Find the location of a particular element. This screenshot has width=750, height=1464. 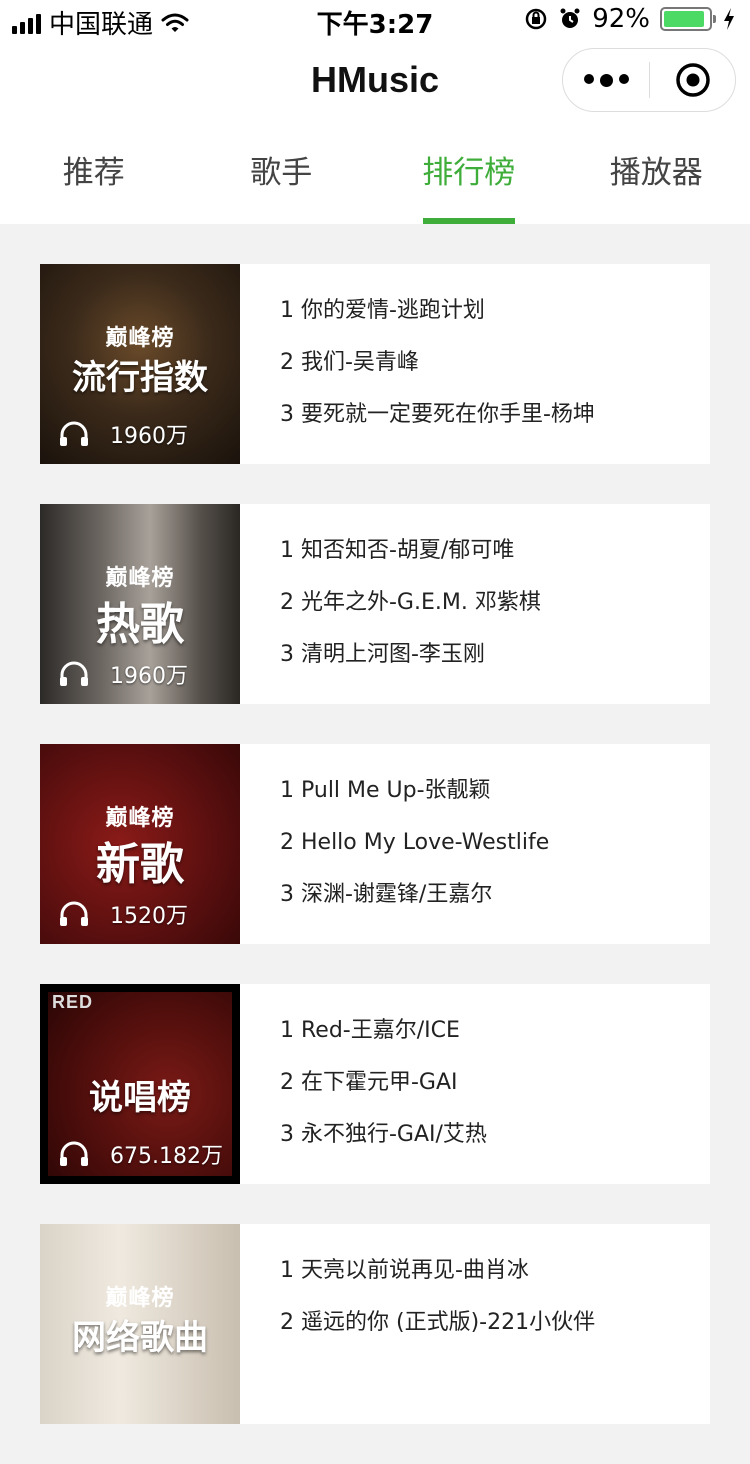

ranking-cover: 巅峰榜 热歌 1960万 is located at coordinates (140, 604).